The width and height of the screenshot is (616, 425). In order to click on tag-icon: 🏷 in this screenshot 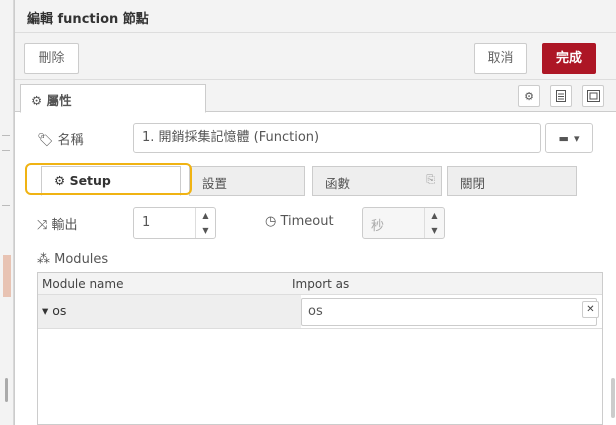, I will do `click(45, 140)`.